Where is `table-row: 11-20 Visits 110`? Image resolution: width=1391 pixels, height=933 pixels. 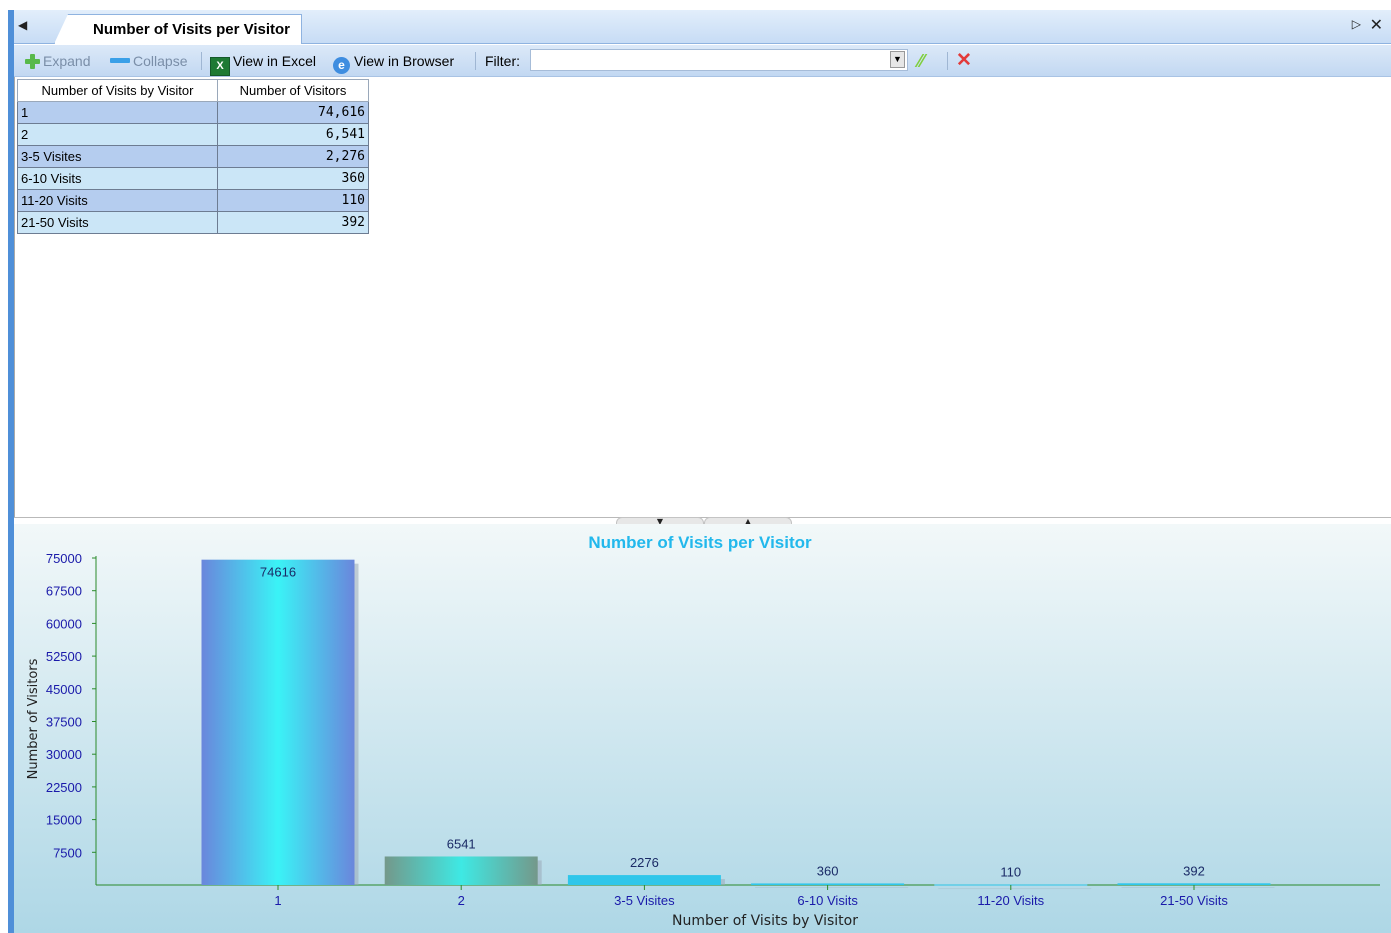
table-row: 11-20 Visits 110 is located at coordinates (193, 200).